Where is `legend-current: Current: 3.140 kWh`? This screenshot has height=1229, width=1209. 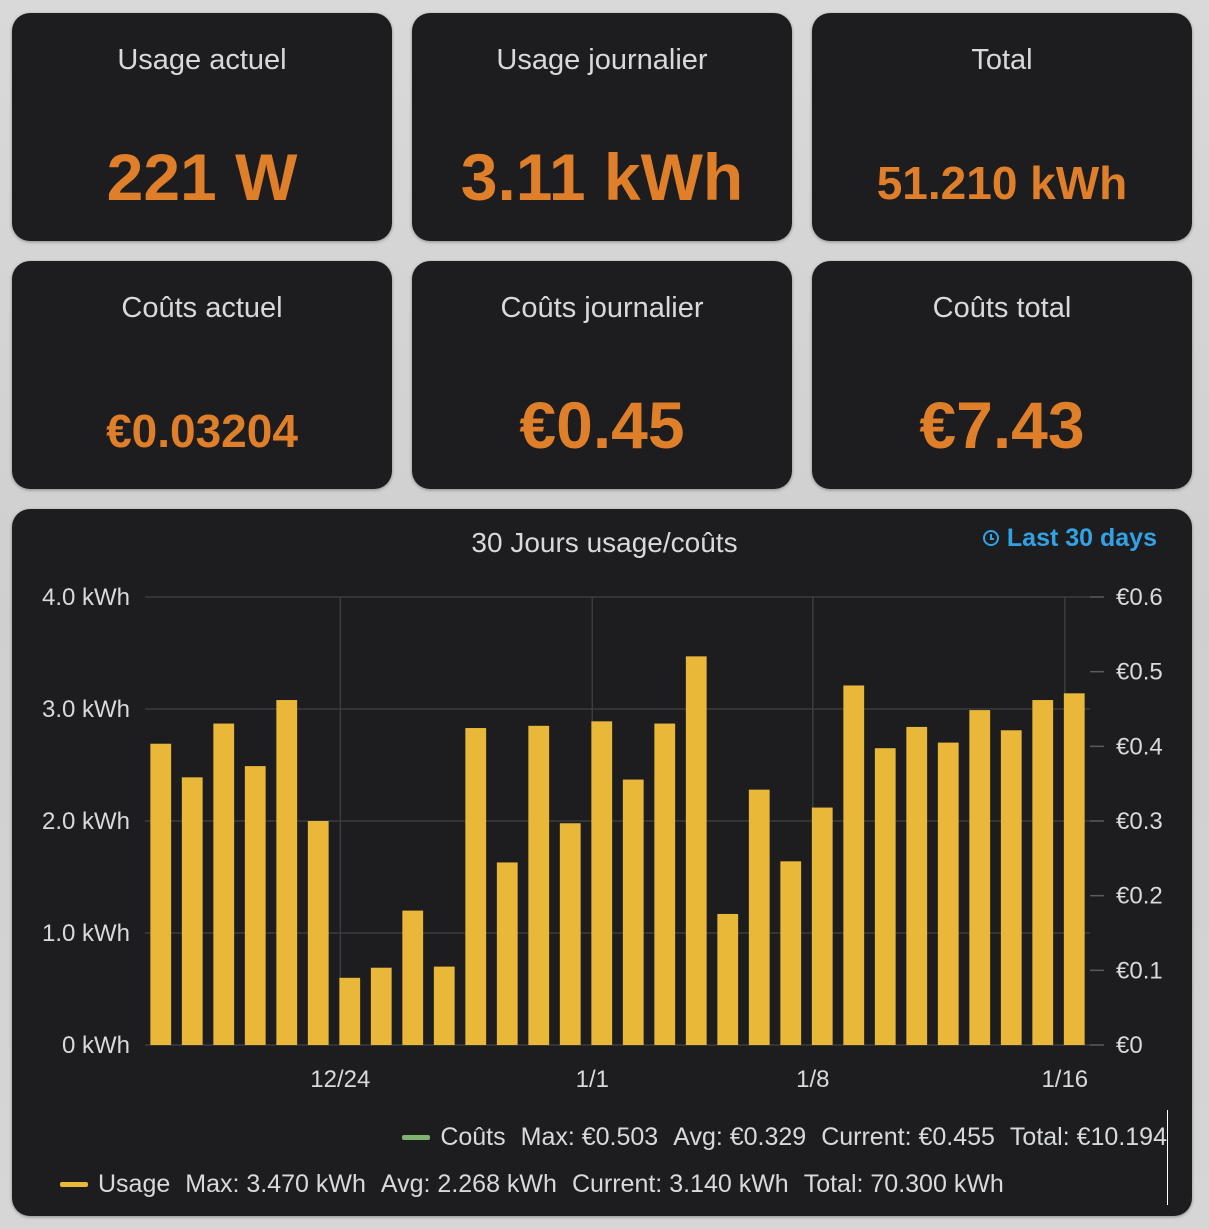
legend-current: Current: 3.140 kWh is located at coordinates (680, 1184).